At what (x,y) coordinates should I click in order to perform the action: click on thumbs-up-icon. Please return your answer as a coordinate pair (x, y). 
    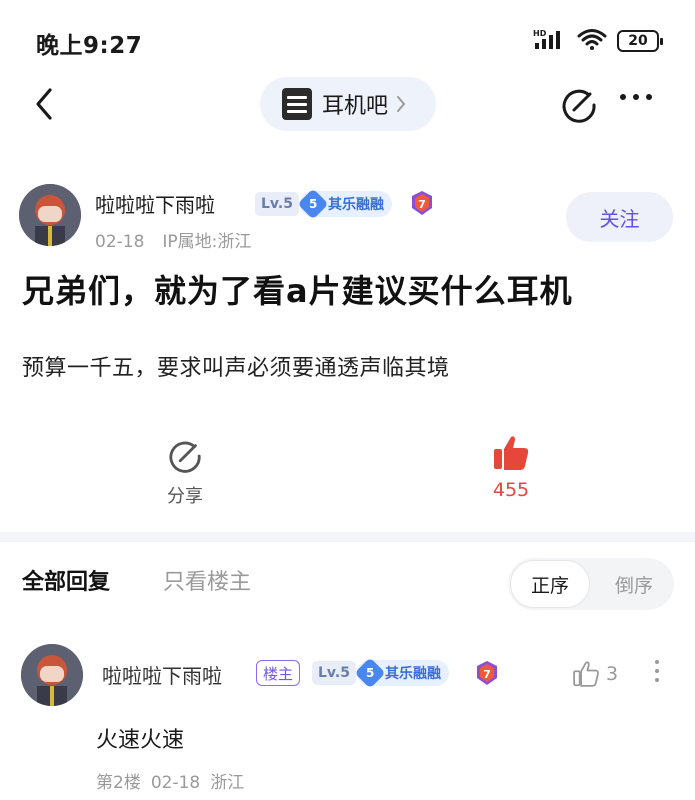
    Looking at the image, I should click on (511, 453).